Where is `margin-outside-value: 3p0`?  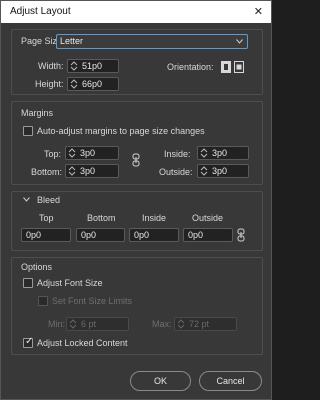
margin-outside-value: 3p0 is located at coordinates (220, 171).